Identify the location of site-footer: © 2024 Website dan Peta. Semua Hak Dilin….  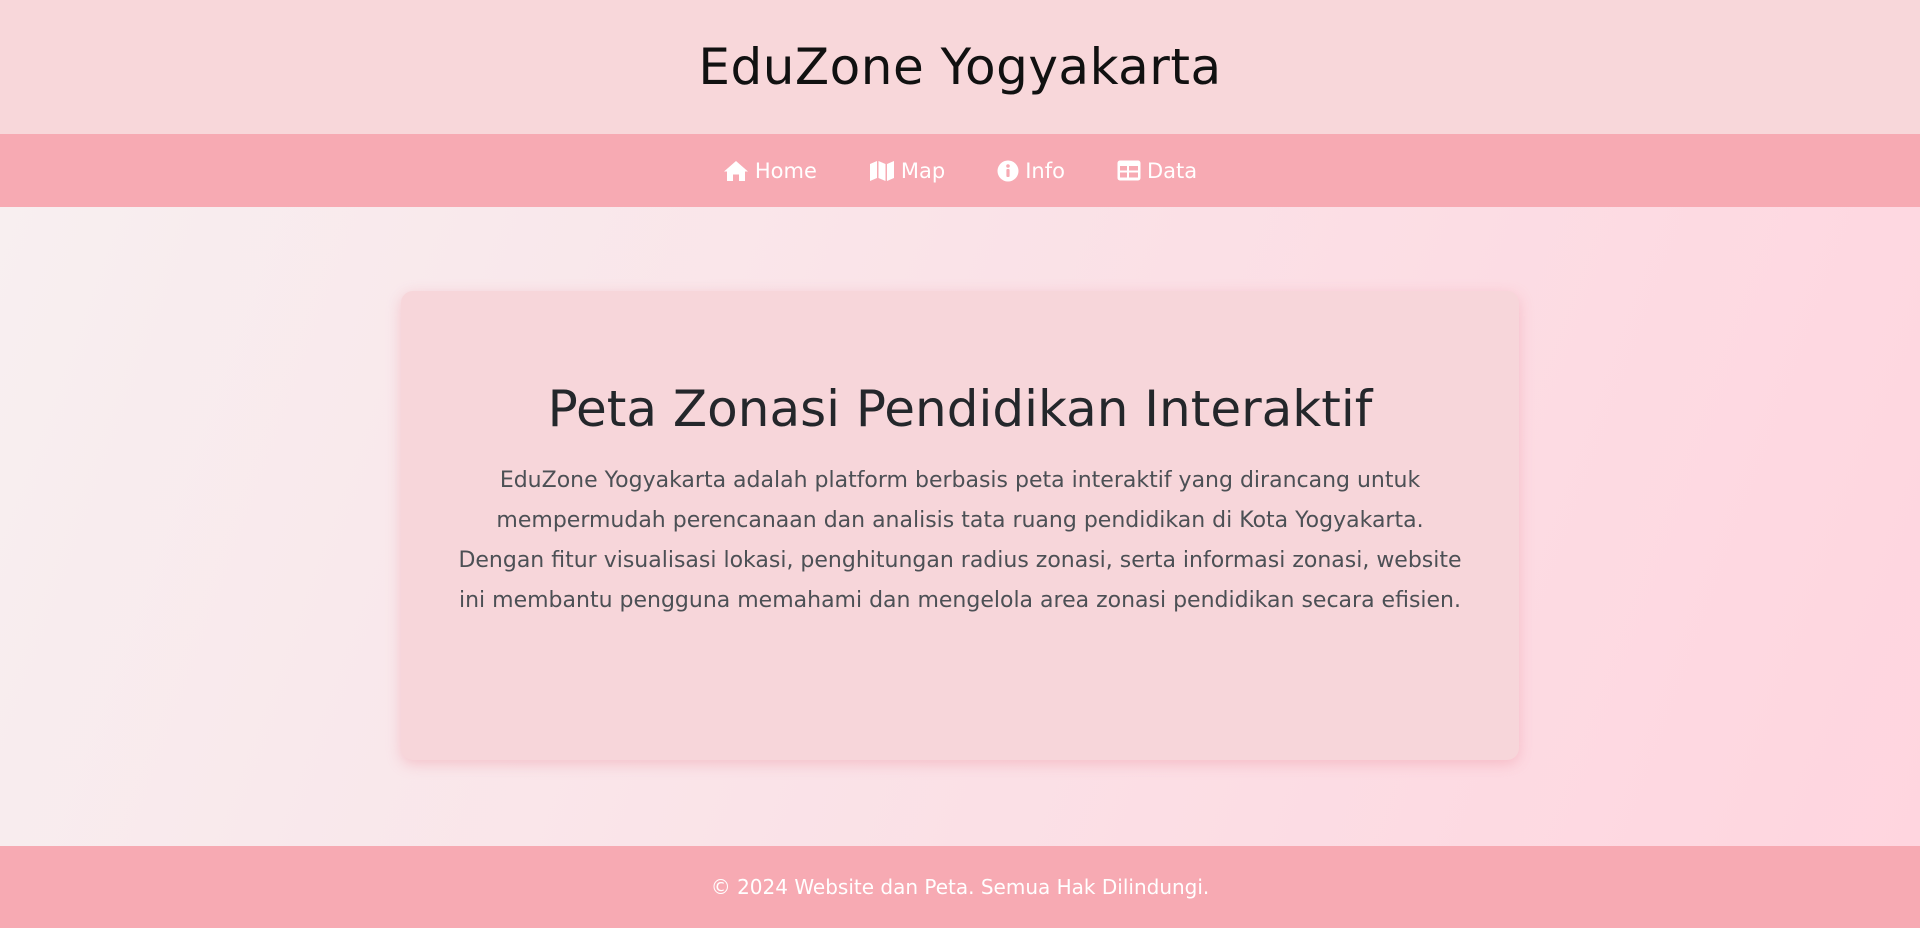
(960, 887).